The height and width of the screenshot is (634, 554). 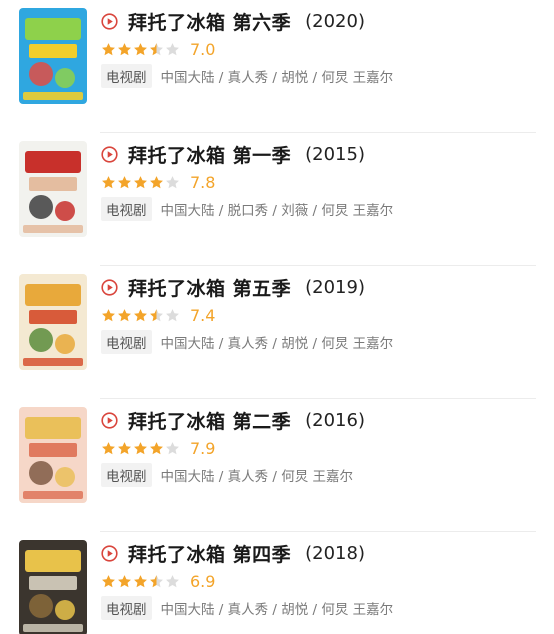 What do you see at coordinates (203, 315) in the screenshot?
I see `rating-score: 7.4` at bounding box center [203, 315].